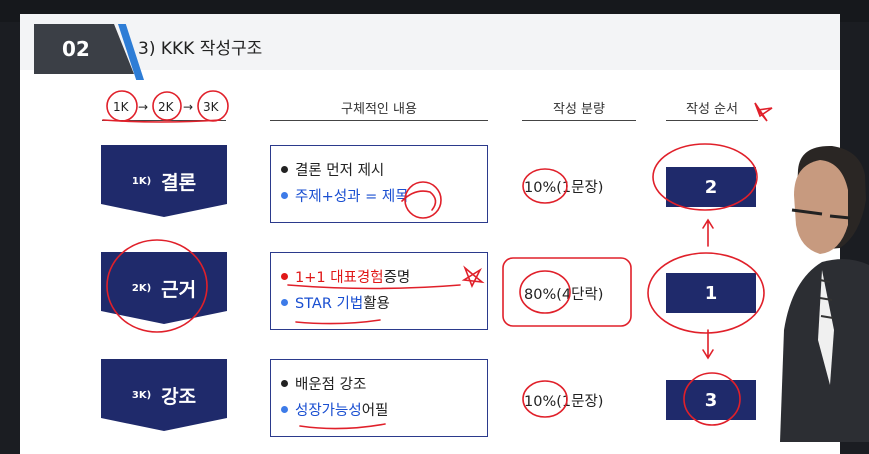 The width and height of the screenshot is (869, 454). I want to click on content-line: 주제+성과 = 제목, so click(384, 195).